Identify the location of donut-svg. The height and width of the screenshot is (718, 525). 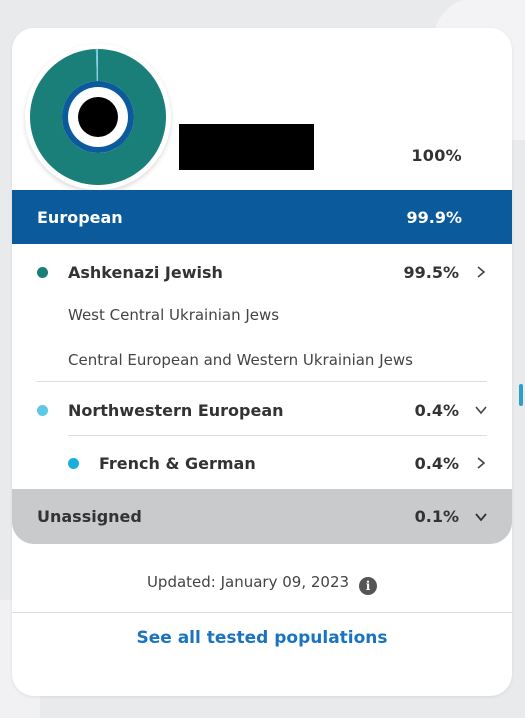
(98, 117).